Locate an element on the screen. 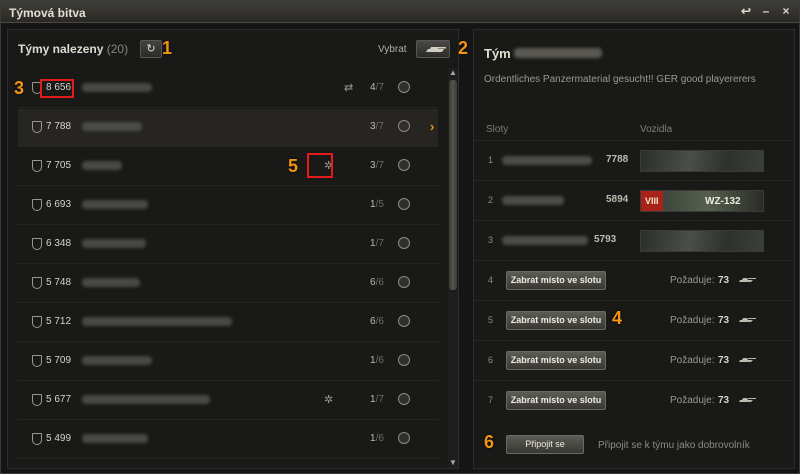 This screenshot has width=800, height=474. team-slot: 4 Zabrat místo ve slotu Požaduje: 73 is located at coordinates (634, 280).